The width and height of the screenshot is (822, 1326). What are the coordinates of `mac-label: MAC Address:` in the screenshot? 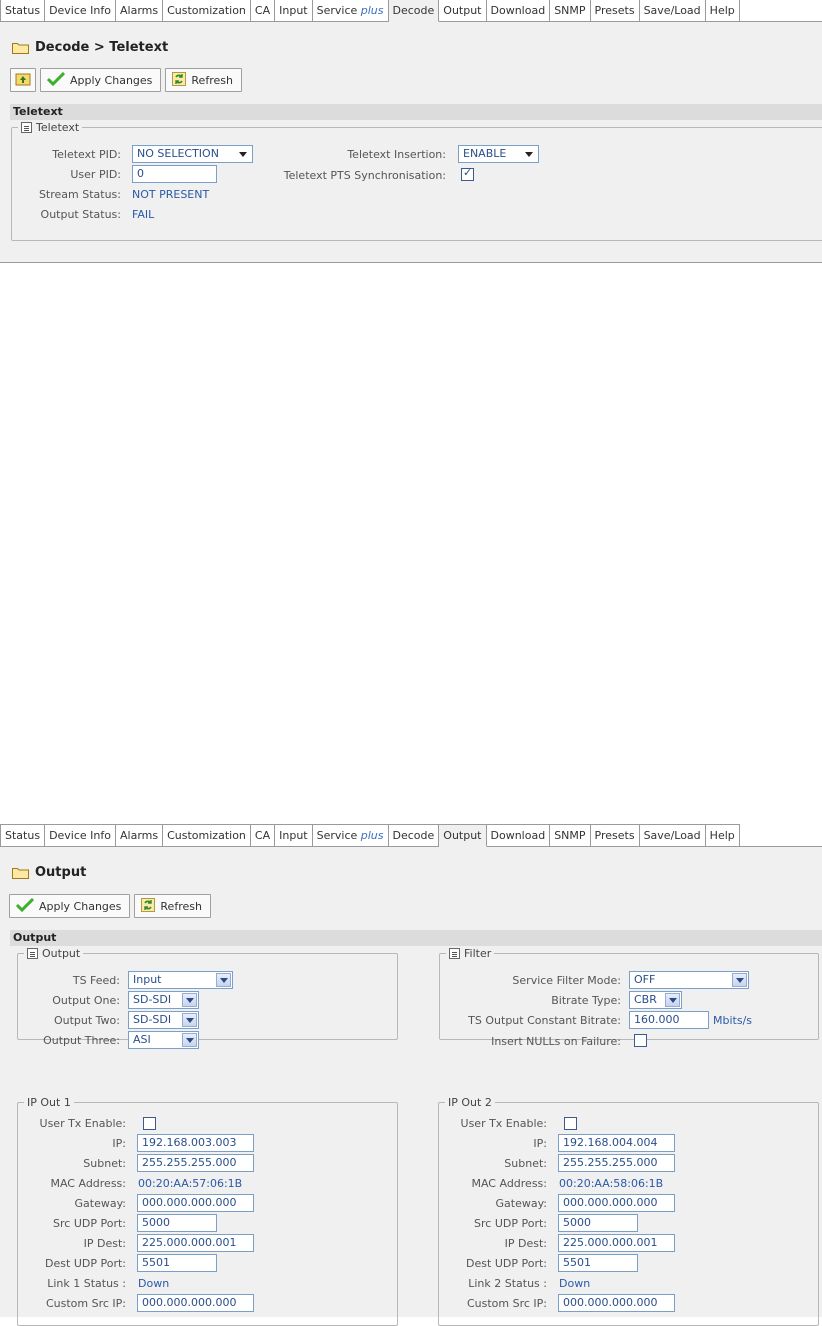 It's located at (88, 1183).